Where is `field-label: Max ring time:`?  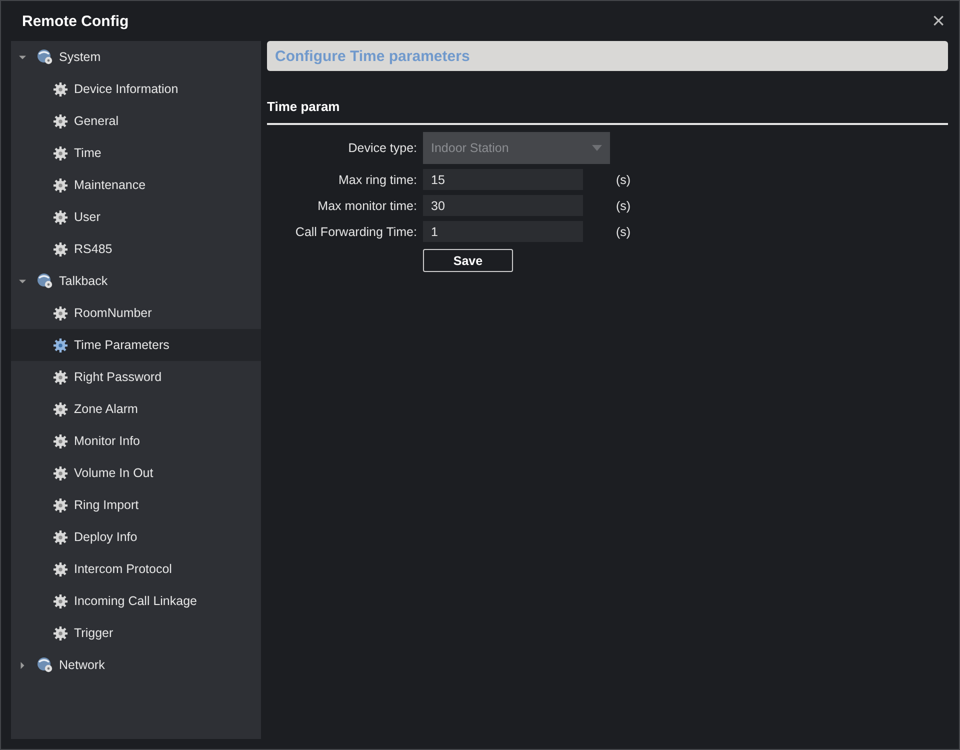
field-label: Max ring time: is located at coordinates (377, 179).